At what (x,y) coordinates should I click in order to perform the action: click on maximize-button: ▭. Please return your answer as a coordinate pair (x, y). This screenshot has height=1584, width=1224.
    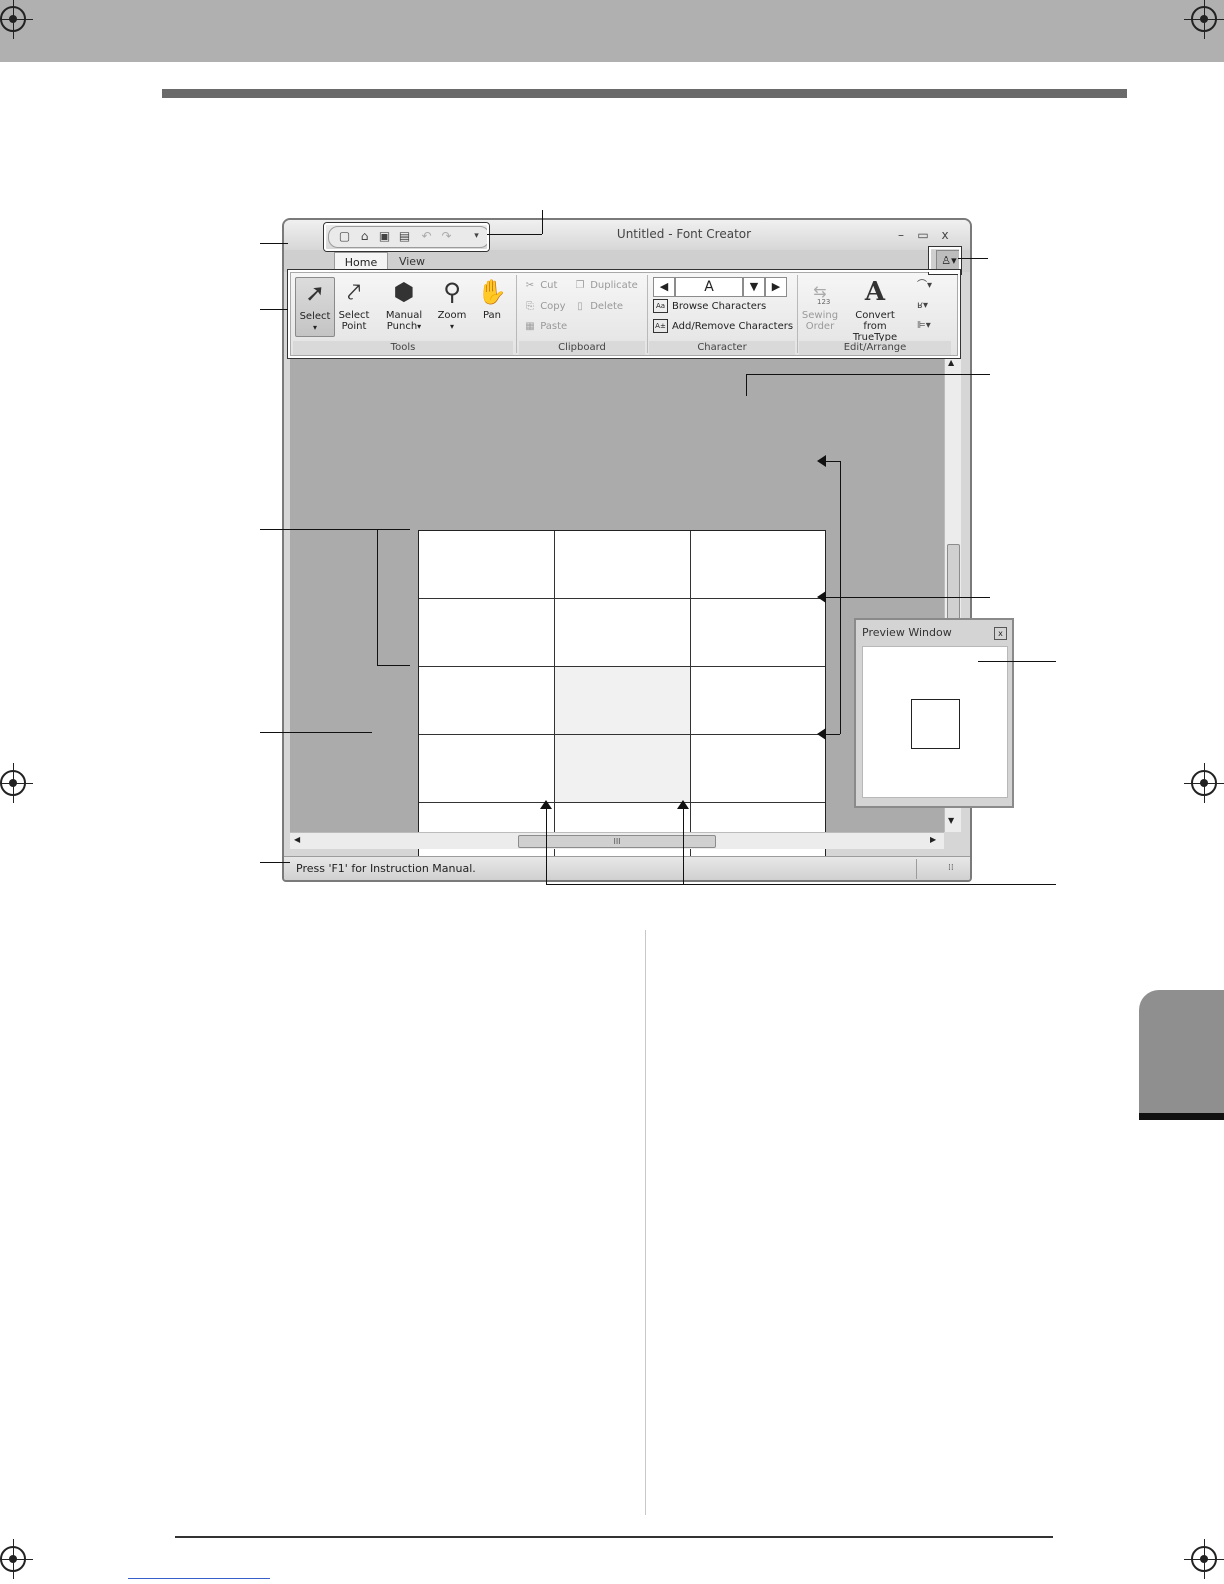
    Looking at the image, I should click on (923, 235).